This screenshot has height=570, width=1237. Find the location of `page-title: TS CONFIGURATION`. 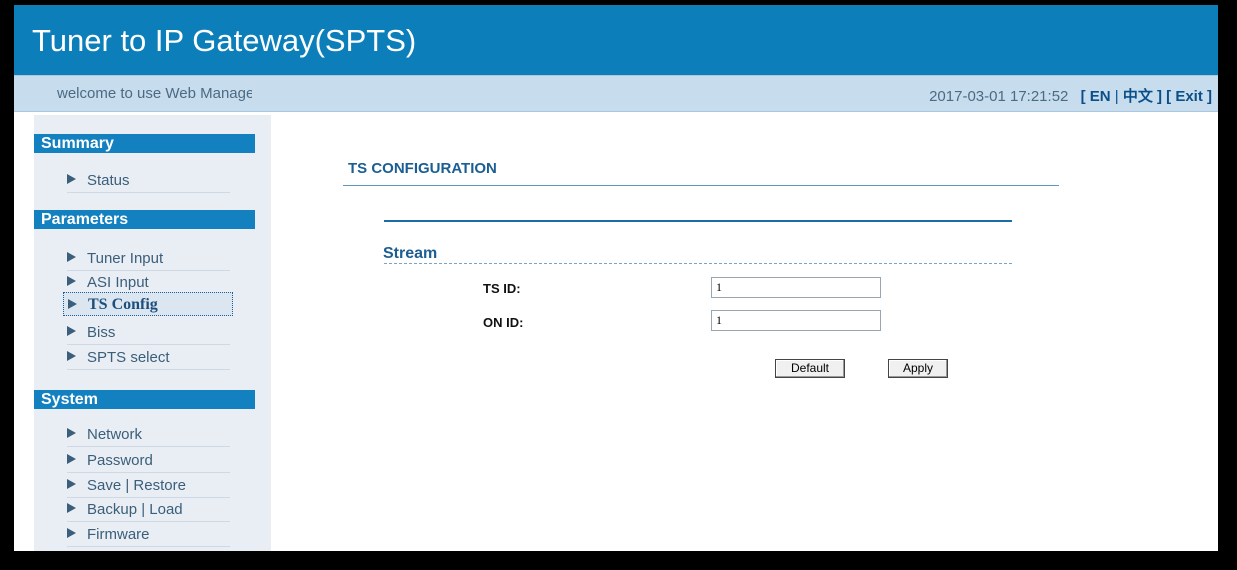

page-title: TS CONFIGURATION is located at coordinates (422, 168).